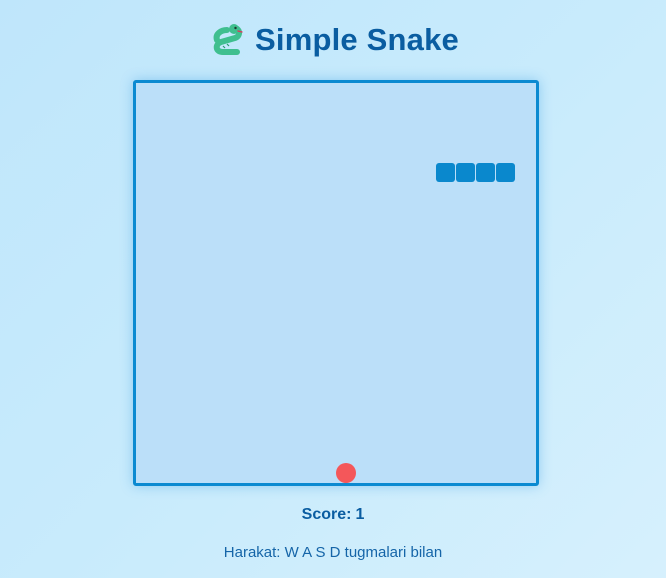 This screenshot has width=666, height=578. What do you see at coordinates (357, 39) in the screenshot?
I see `page-title: Simple Snake` at bounding box center [357, 39].